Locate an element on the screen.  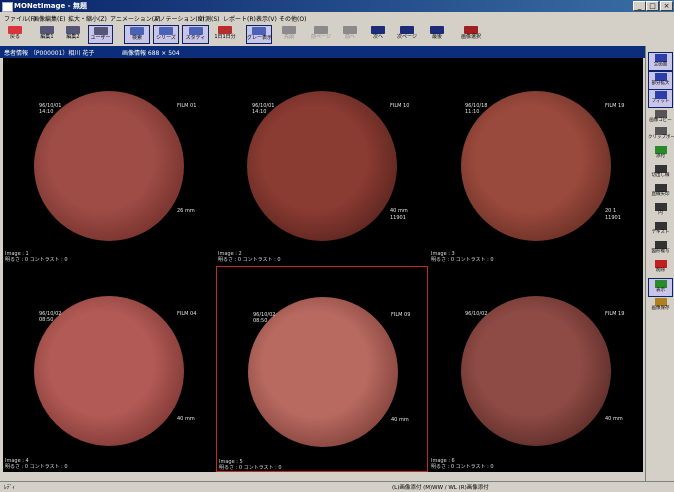
menu-item: その他(O) is located at coordinates (292, 18).